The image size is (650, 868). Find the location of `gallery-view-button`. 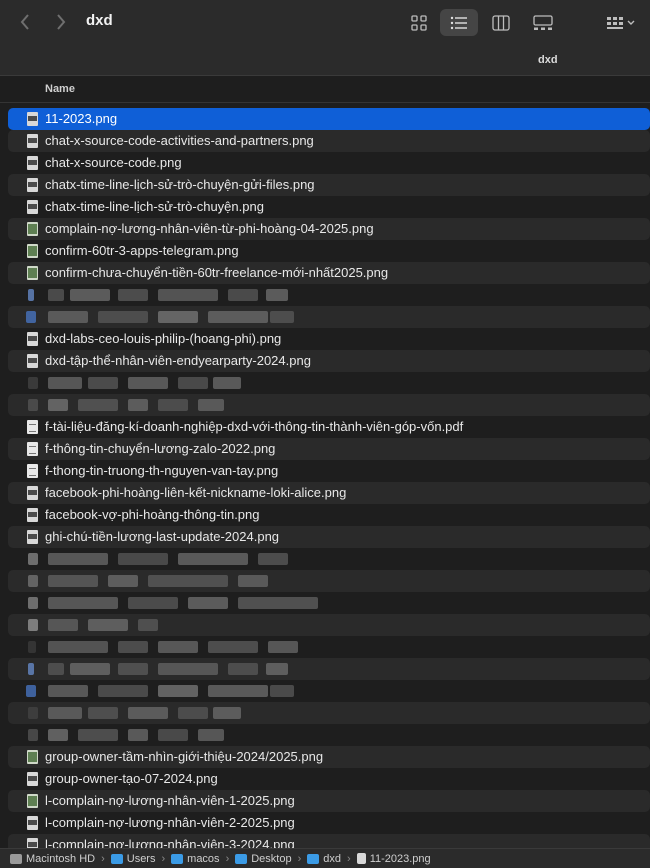

gallery-view-button is located at coordinates (543, 22).